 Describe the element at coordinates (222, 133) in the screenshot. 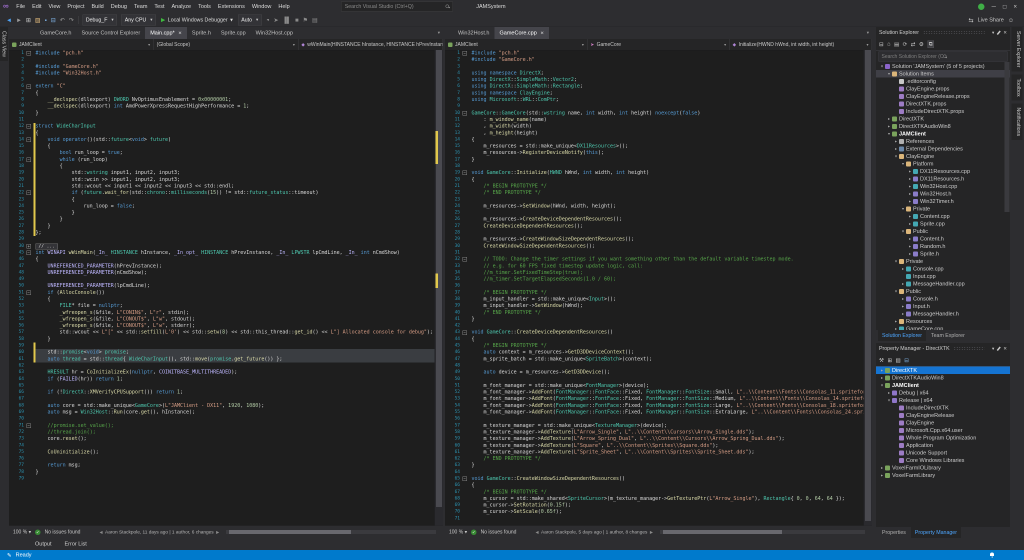

I see `code-line: 13 {` at that location.